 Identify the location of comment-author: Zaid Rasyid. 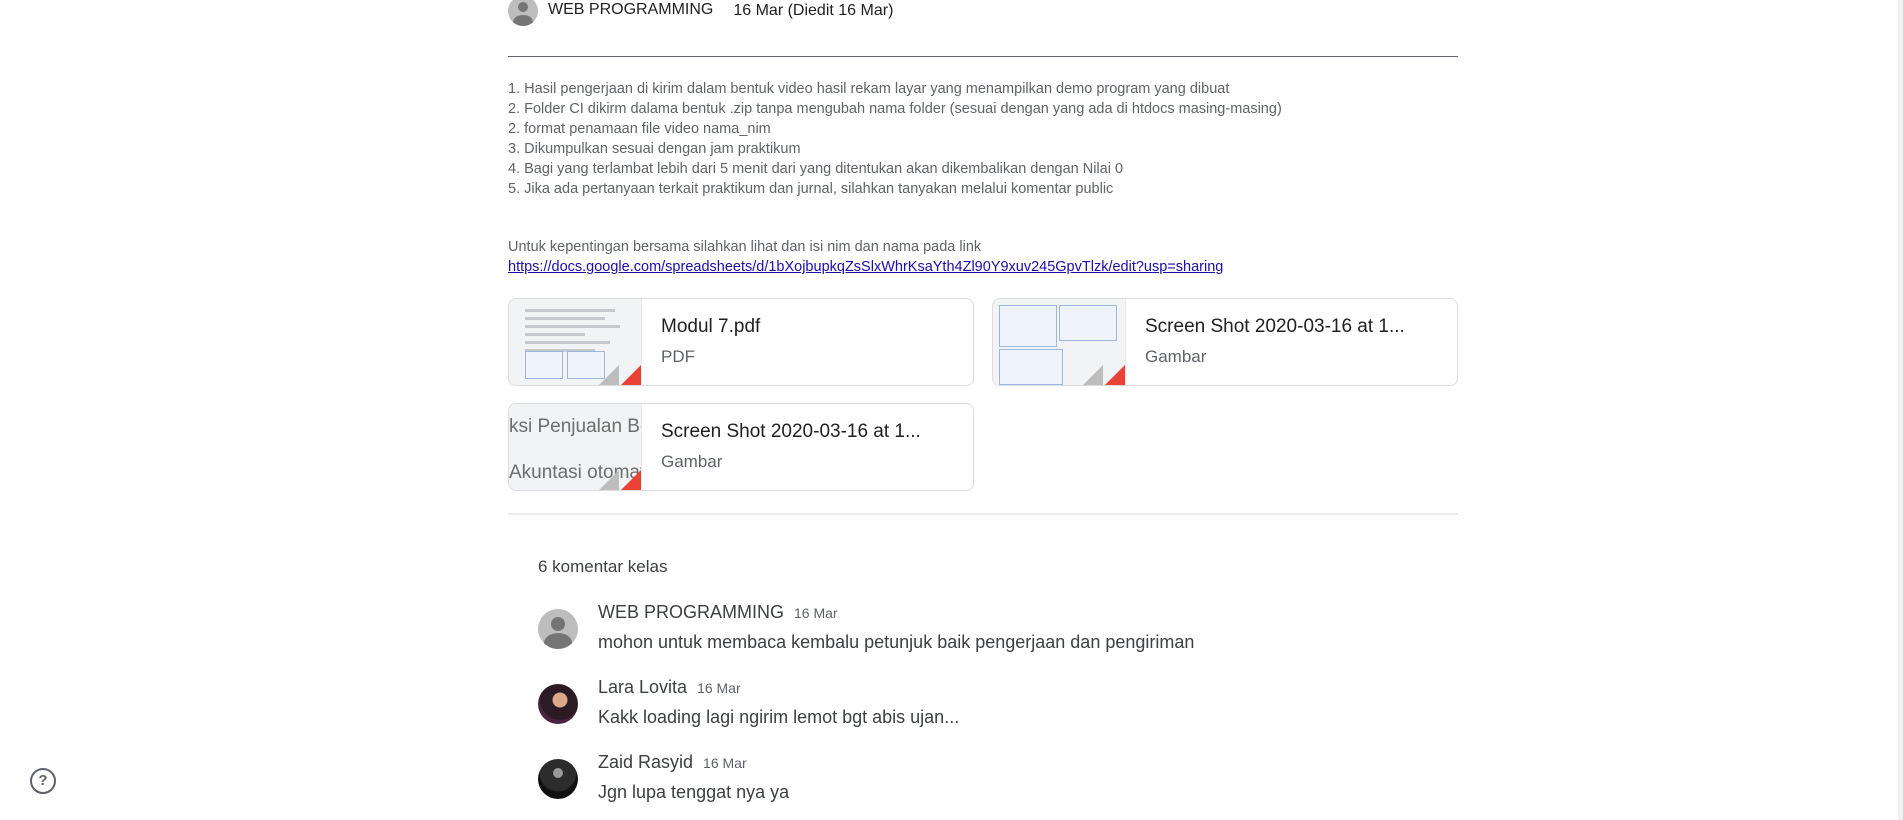
(646, 762).